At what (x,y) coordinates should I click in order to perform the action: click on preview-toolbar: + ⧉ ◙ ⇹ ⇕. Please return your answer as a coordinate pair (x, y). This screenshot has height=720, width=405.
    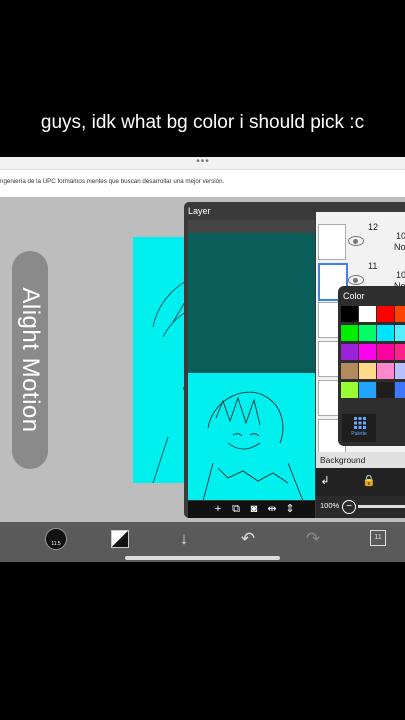
    Looking at the image, I should click on (251, 509).